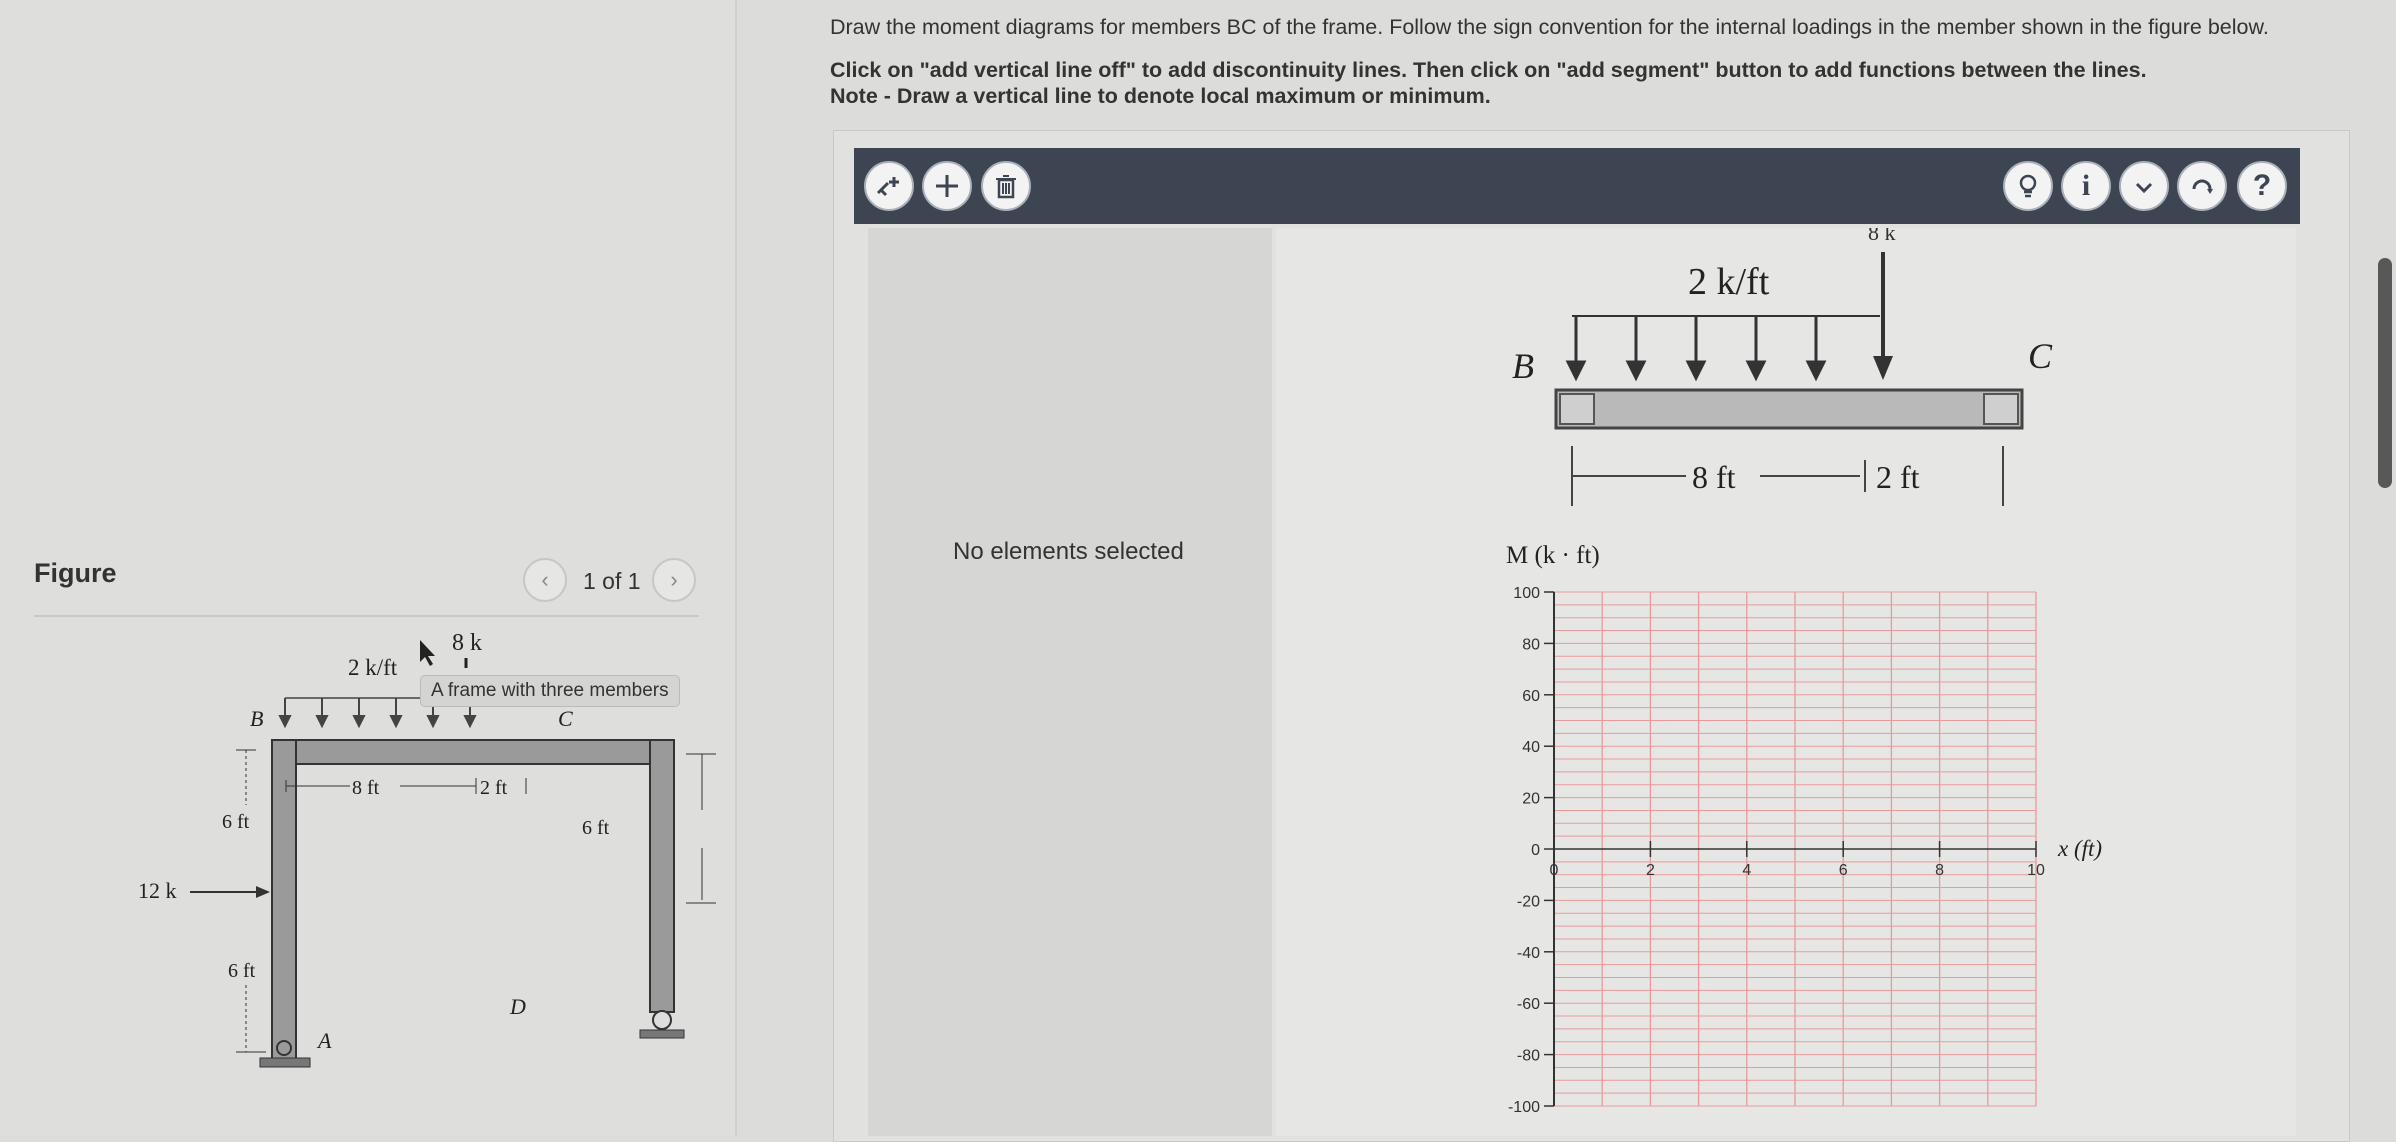 This screenshot has height=1142, width=2396. What do you see at coordinates (236, 822) in the screenshot?
I see `fig-dim-6-top: 6 ft` at bounding box center [236, 822].